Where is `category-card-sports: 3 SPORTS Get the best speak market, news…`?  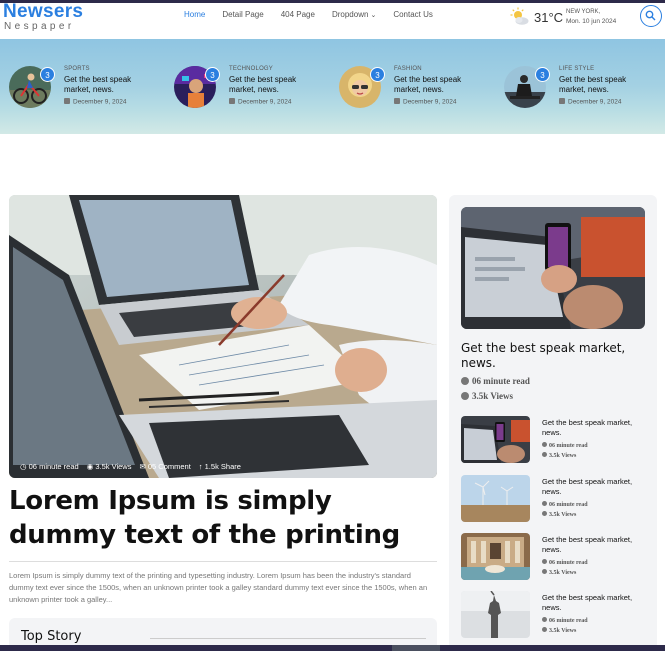 category-card-sports: 3 SPORTS Get the best speak market, news… is located at coordinates (89, 91).